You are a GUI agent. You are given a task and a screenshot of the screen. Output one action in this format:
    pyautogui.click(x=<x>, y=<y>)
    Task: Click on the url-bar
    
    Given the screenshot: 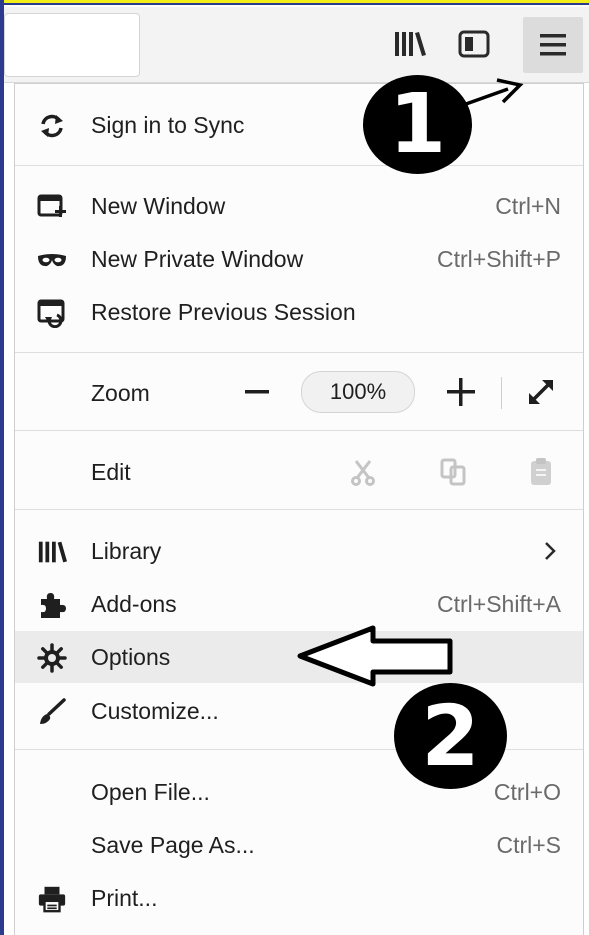 What is the action you would take?
    pyautogui.click(x=72, y=45)
    